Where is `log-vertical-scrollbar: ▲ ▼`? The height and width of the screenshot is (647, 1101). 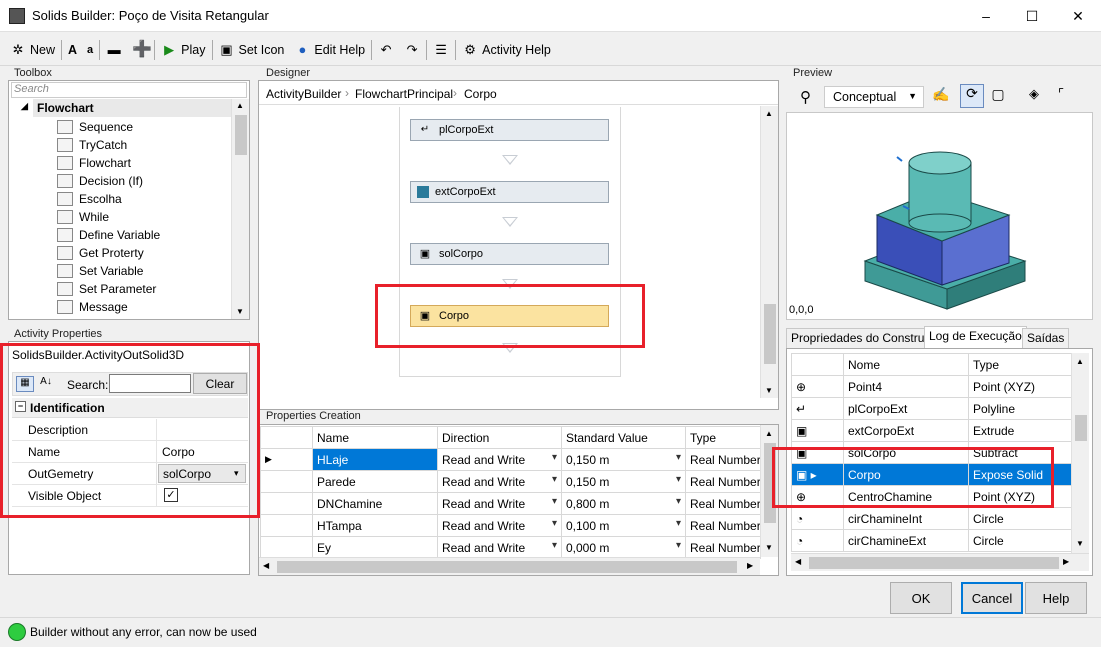
log-vertical-scrollbar: ▲ ▼ is located at coordinates (1080, 453).